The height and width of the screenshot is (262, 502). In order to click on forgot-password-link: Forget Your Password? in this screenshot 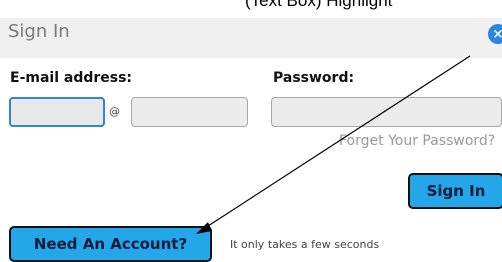, I will do `click(417, 141)`.